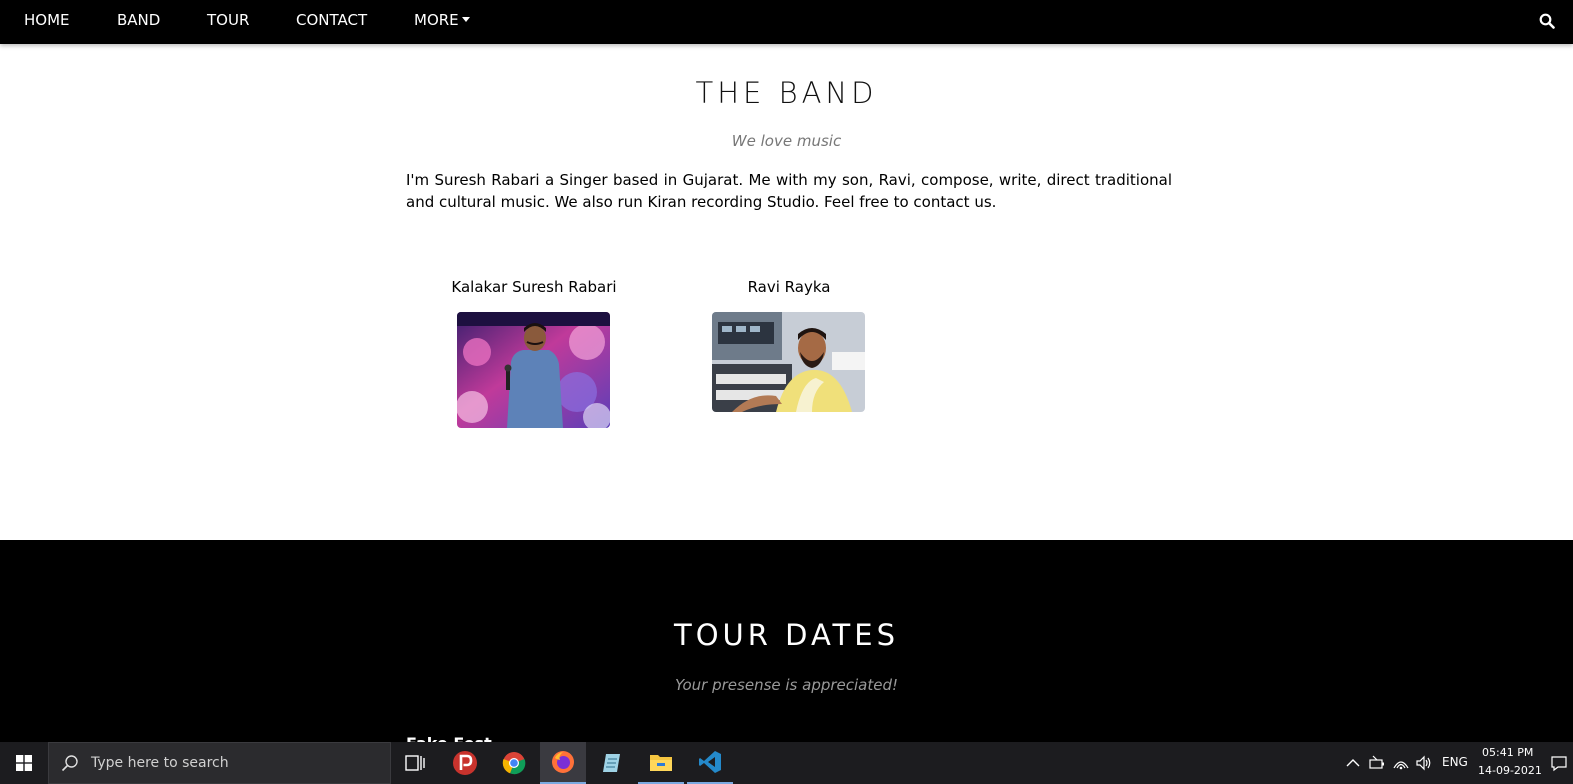  I want to click on member-name: Ravi Rayka, so click(789, 287).